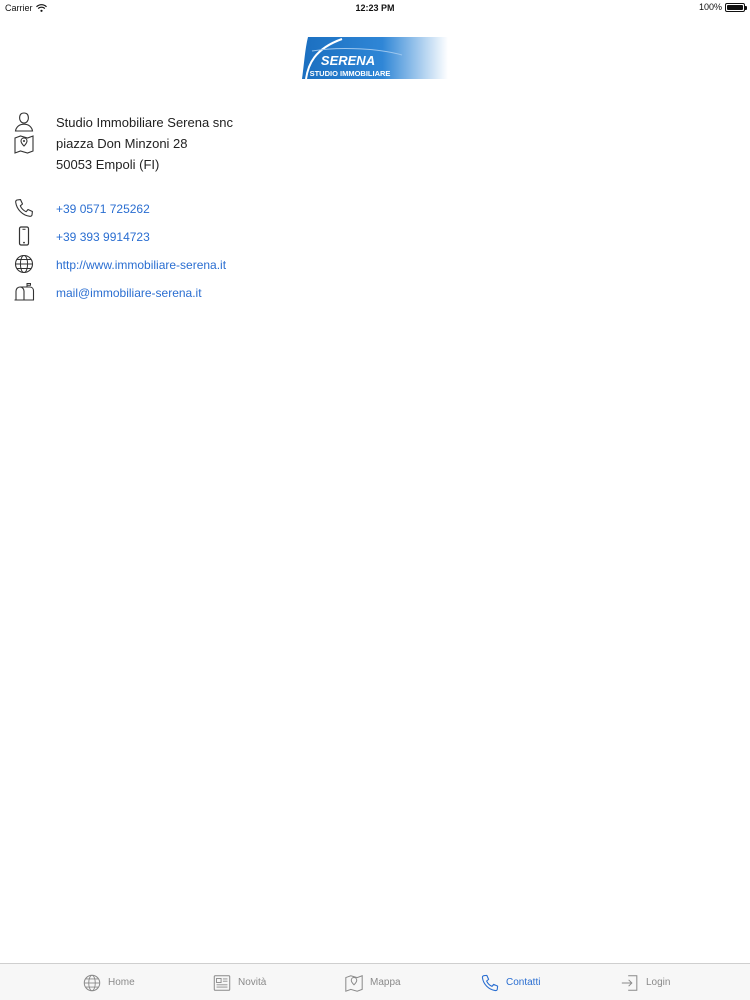  I want to click on newspaper-icon, so click(222, 982).